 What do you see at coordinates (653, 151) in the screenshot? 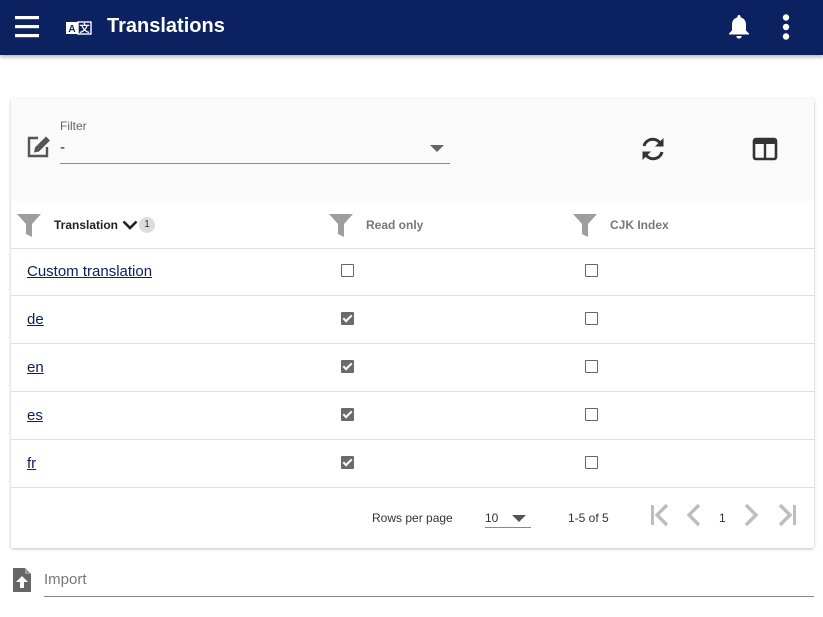
I see `refresh-icon` at bounding box center [653, 151].